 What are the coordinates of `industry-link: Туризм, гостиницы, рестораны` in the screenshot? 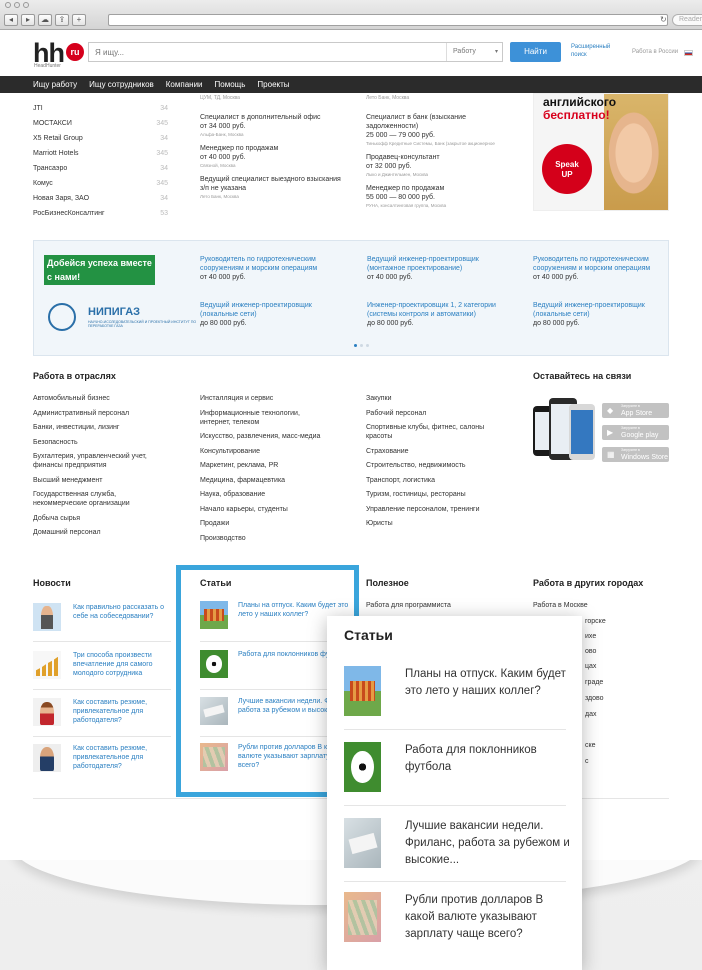 It's located at (446, 494).